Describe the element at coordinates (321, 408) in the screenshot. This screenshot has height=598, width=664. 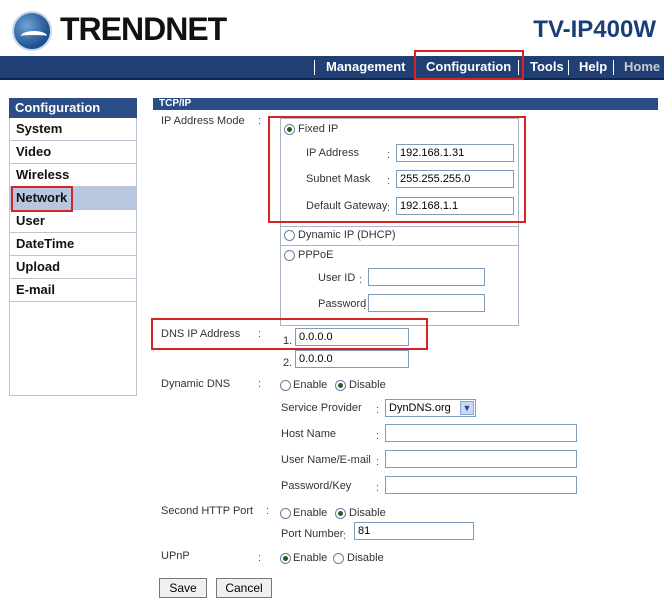
I see `service-provider-label: Service Provider` at that location.